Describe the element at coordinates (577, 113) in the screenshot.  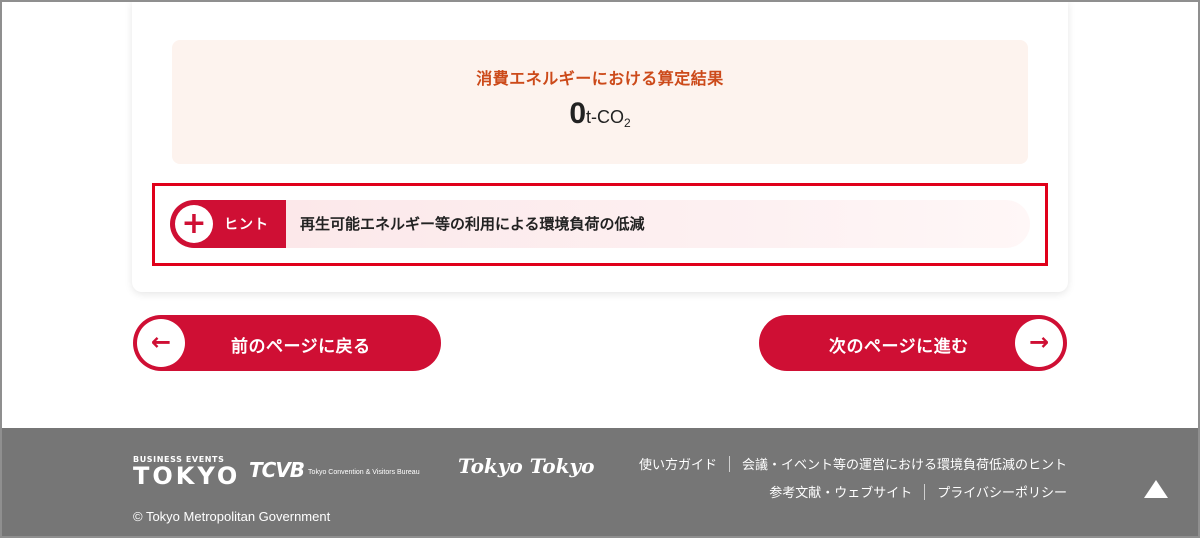
I see `result-number: 0` at that location.